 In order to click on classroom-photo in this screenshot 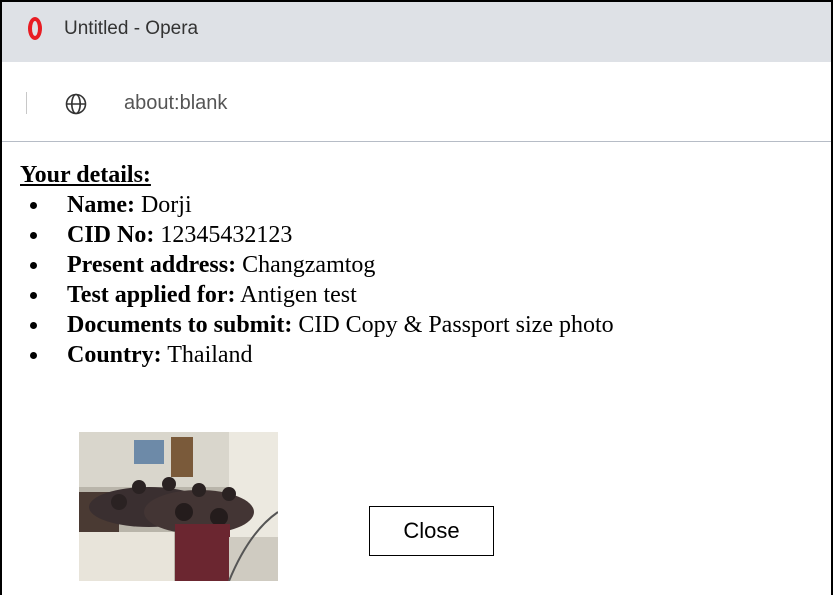, I will do `click(178, 506)`.